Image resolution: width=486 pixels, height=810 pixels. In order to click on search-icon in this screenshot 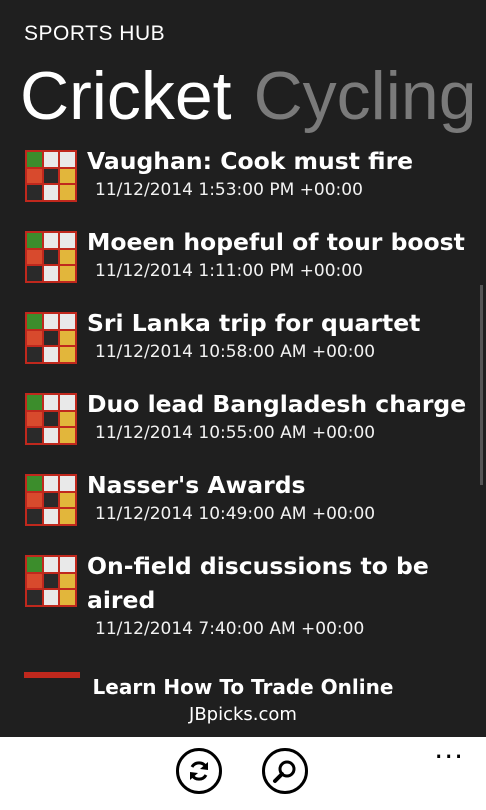, I will do `click(284, 771)`.